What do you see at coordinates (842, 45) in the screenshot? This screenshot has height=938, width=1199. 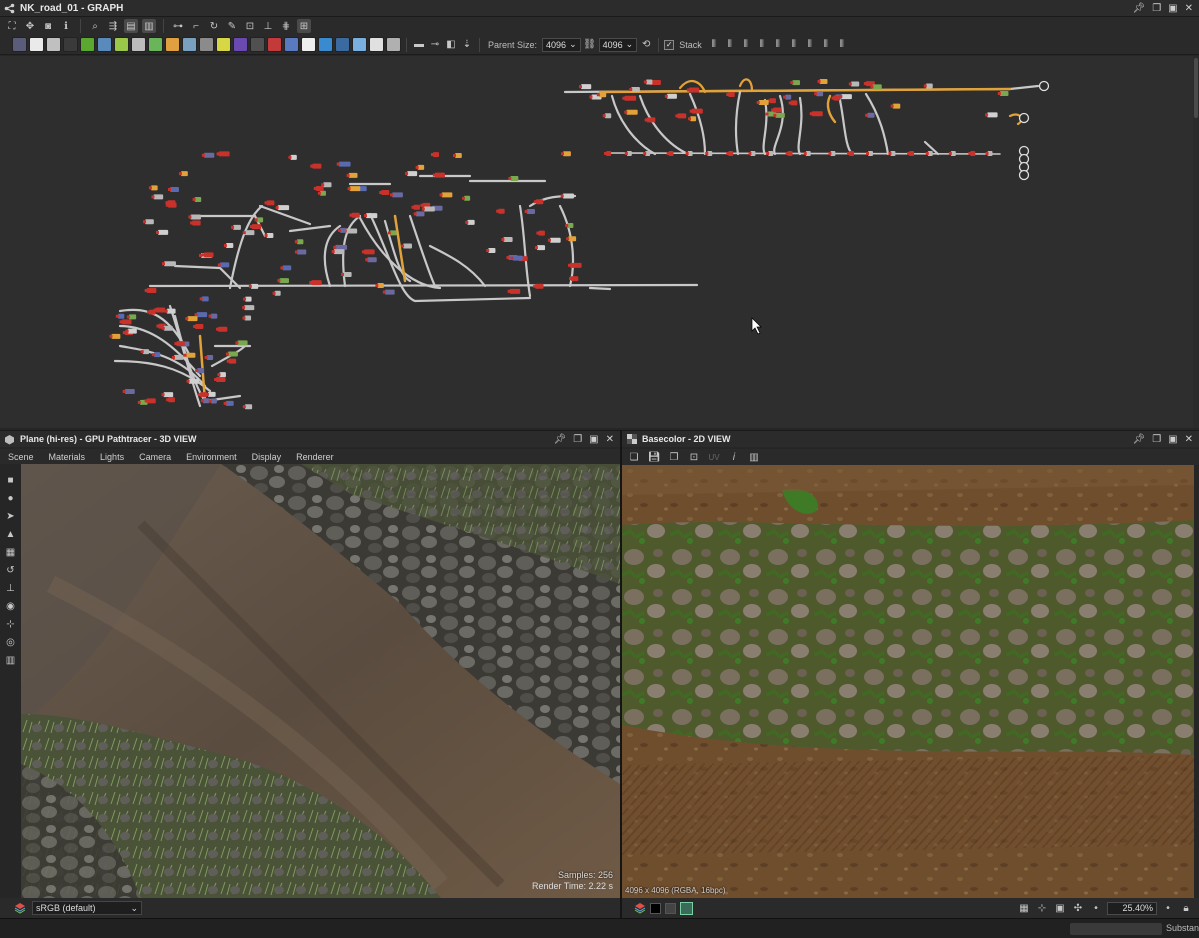 I see `snap-node-icon: ⫴` at bounding box center [842, 45].